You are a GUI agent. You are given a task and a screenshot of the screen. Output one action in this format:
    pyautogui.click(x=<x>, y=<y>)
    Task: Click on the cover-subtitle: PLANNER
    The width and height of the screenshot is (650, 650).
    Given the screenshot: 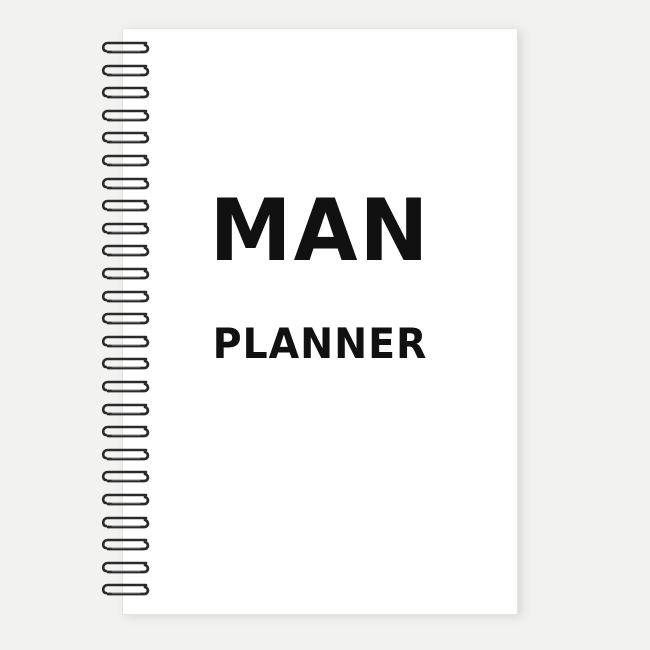 What is the action you would take?
    pyautogui.click(x=320, y=343)
    